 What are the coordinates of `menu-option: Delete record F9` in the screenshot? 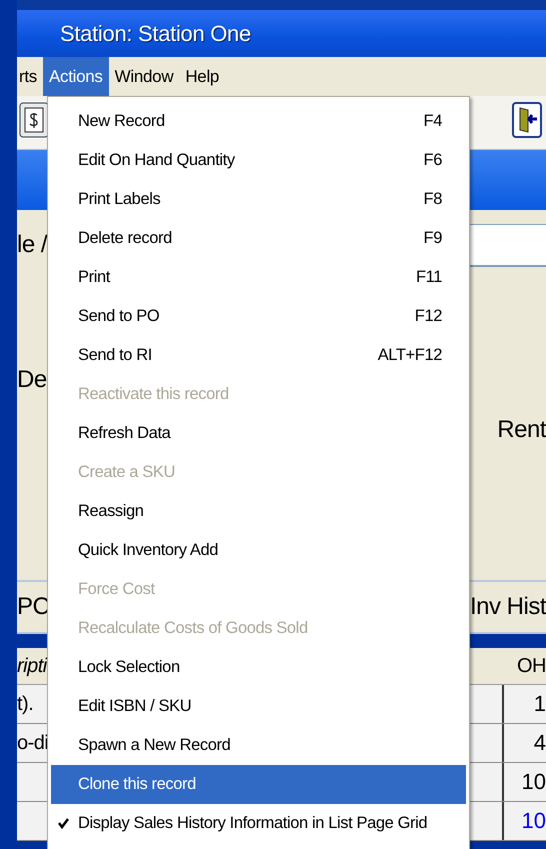 It's located at (258, 238).